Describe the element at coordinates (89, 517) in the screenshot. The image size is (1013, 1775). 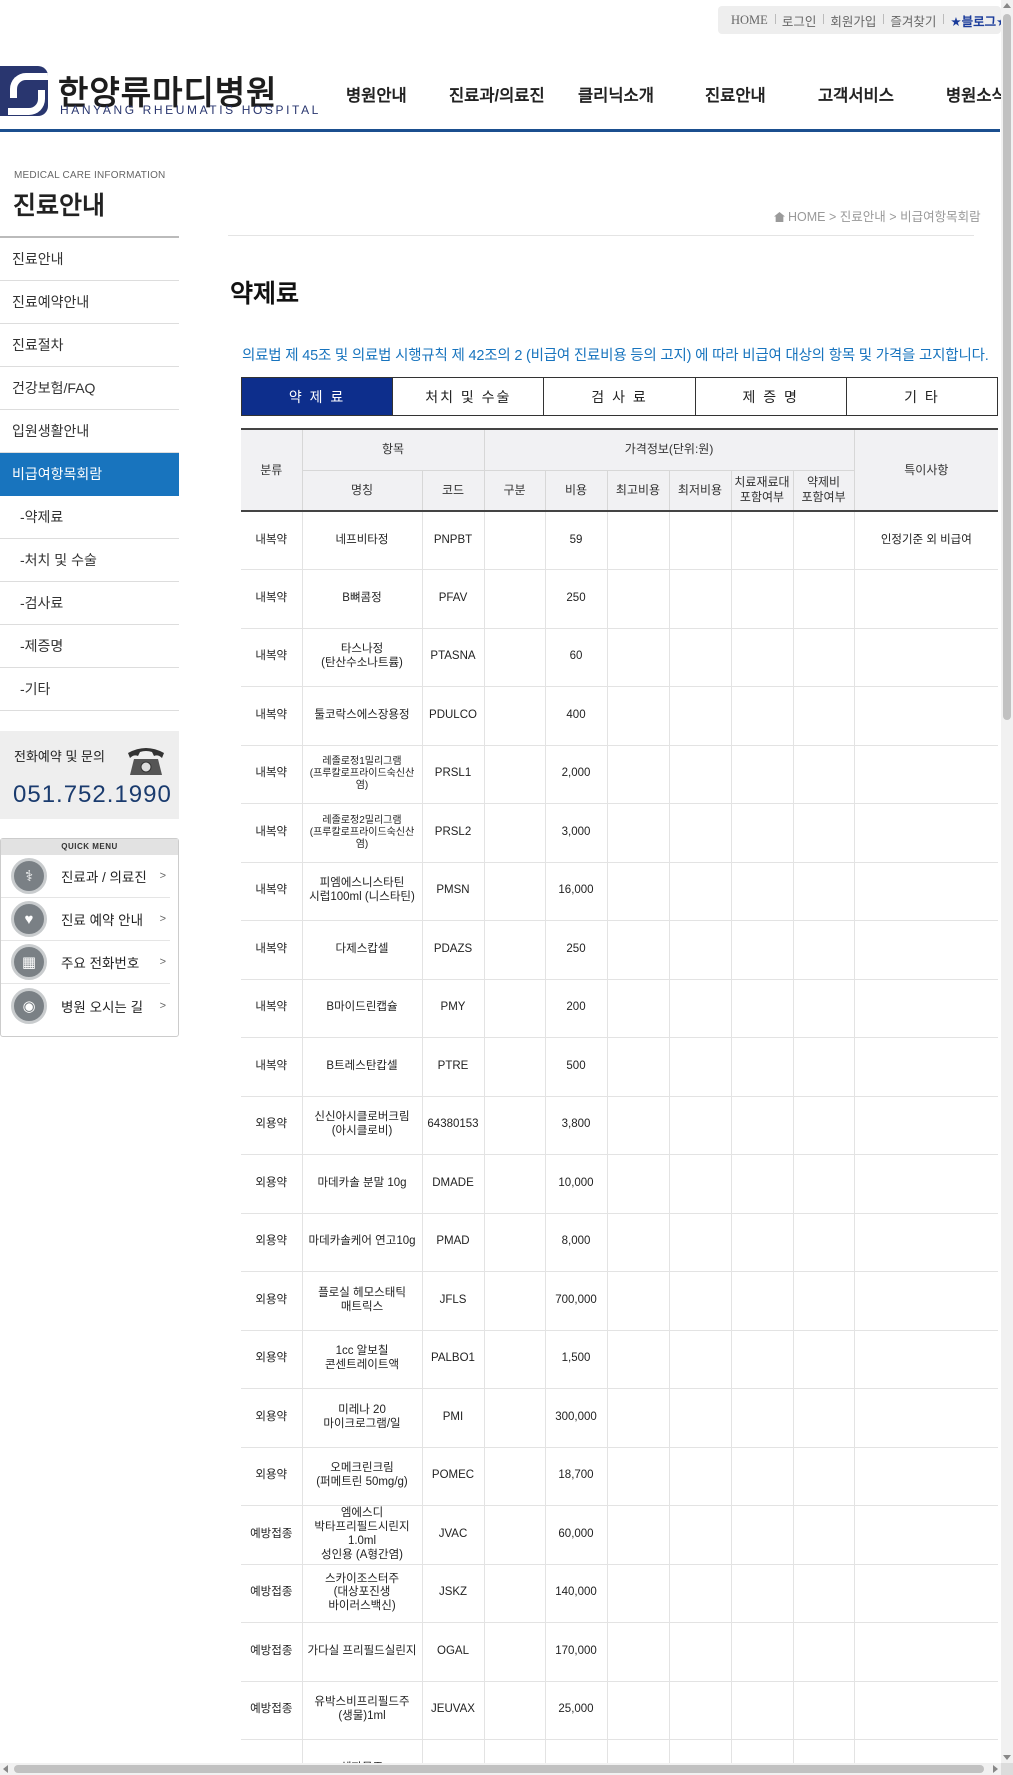
I see `sidebar-subitem-drug-fees: -약제료` at that location.